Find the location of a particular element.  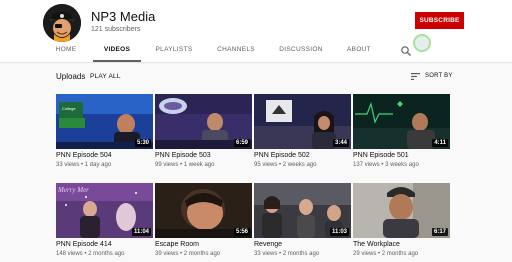

video-duration: 5:30 is located at coordinates (142, 143).